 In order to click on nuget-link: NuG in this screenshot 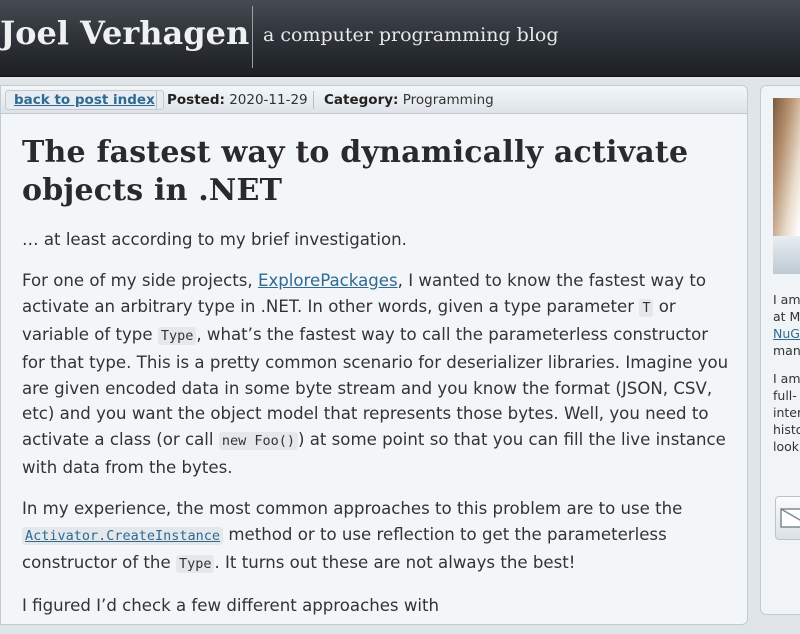, I will do `click(786, 333)`.